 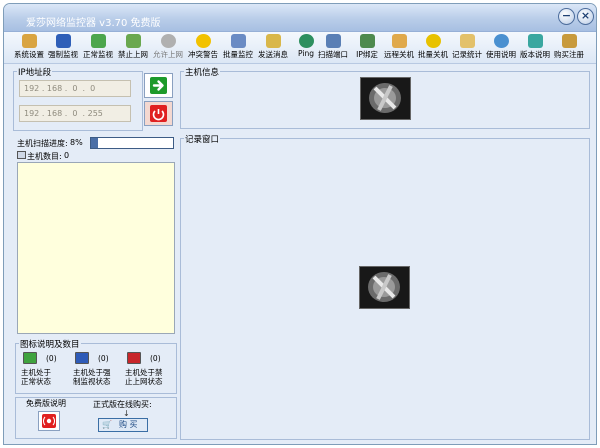 I want to click on toolbar-label: 购买注册, so click(x=569, y=54).